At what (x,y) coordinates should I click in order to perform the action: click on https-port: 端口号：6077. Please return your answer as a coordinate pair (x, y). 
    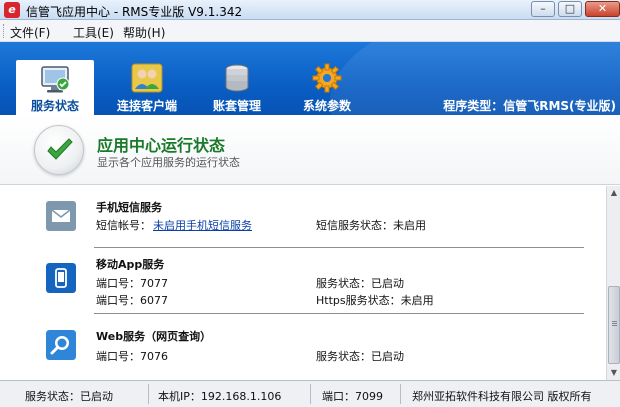
    Looking at the image, I should click on (132, 300).